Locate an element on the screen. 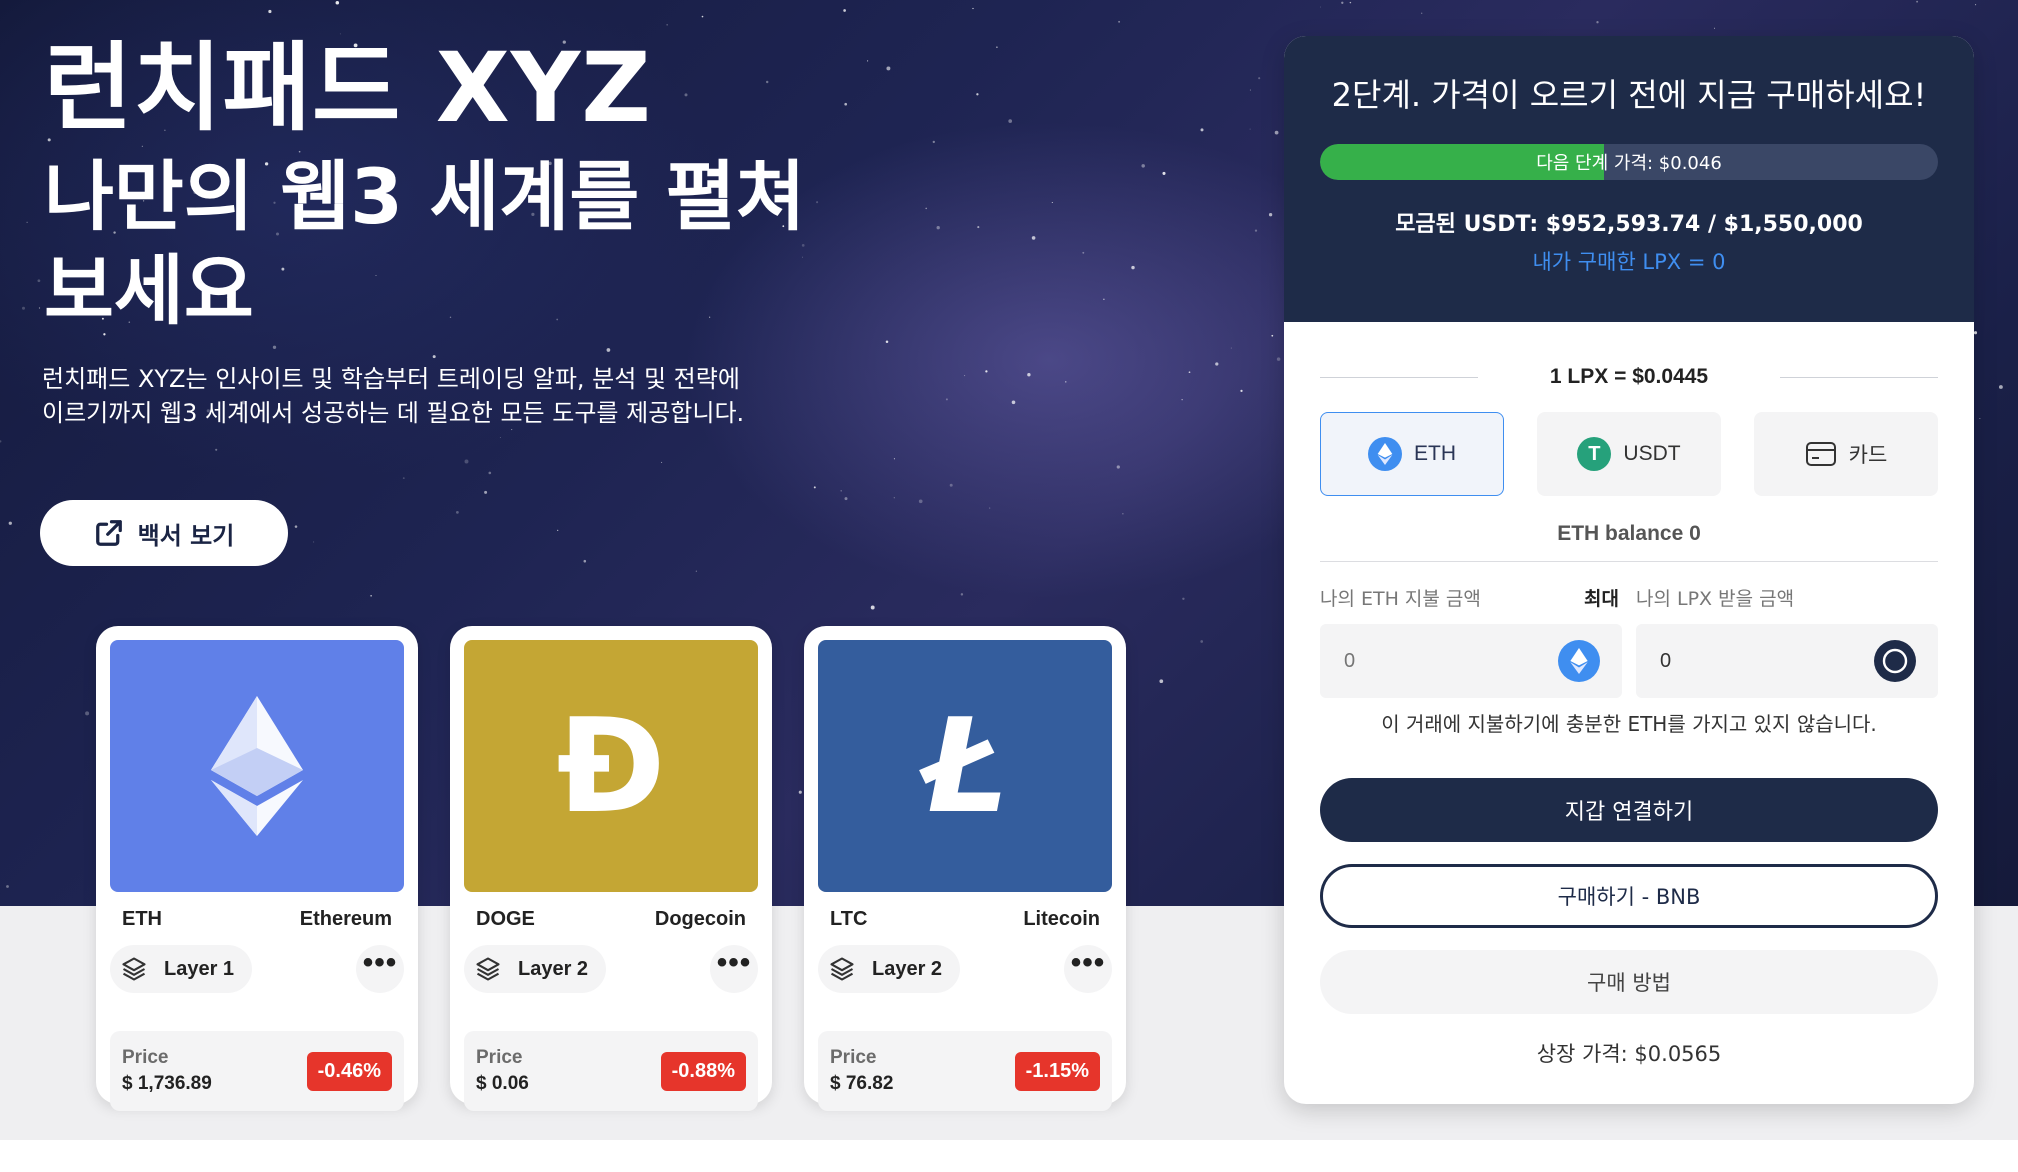 Image resolution: width=2018 pixels, height=1172 pixels. price-box: Price $ 76.82 -1.15% is located at coordinates (965, 1071).